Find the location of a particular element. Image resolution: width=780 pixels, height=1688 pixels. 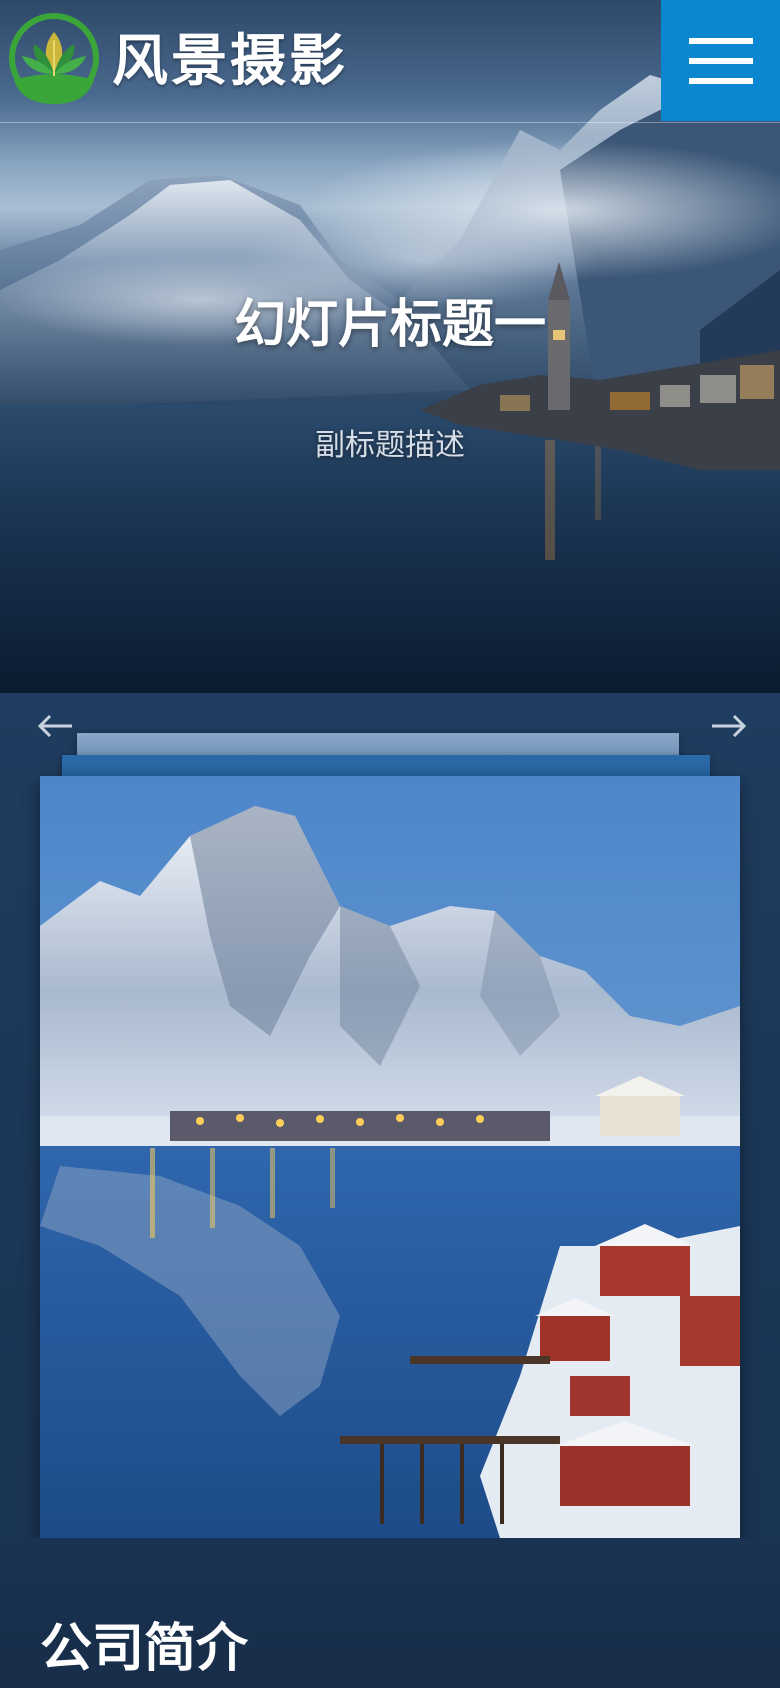

gallery-prev-button is located at coordinates (56, 726).